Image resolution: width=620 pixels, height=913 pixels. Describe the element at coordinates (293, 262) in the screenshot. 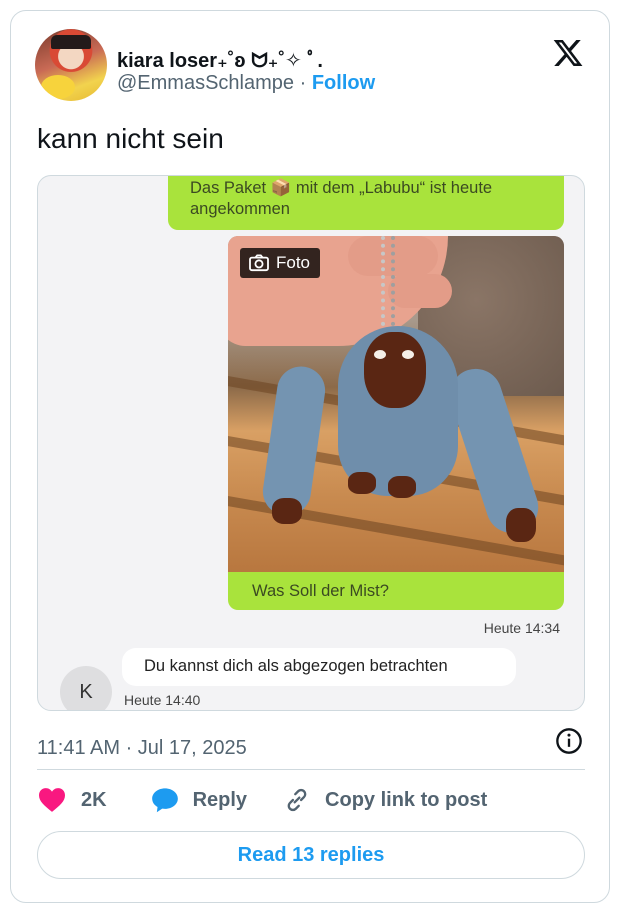

I see `photo-tag-label: Foto` at that location.